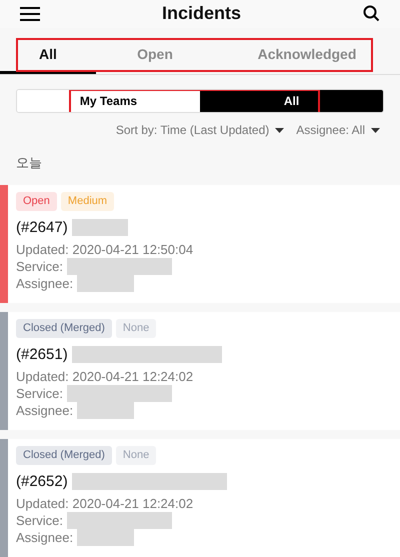 Image resolution: width=400 pixels, height=557 pixels. I want to click on updated-time: Updated: 2020-04-21 12:50:04, so click(105, 249).